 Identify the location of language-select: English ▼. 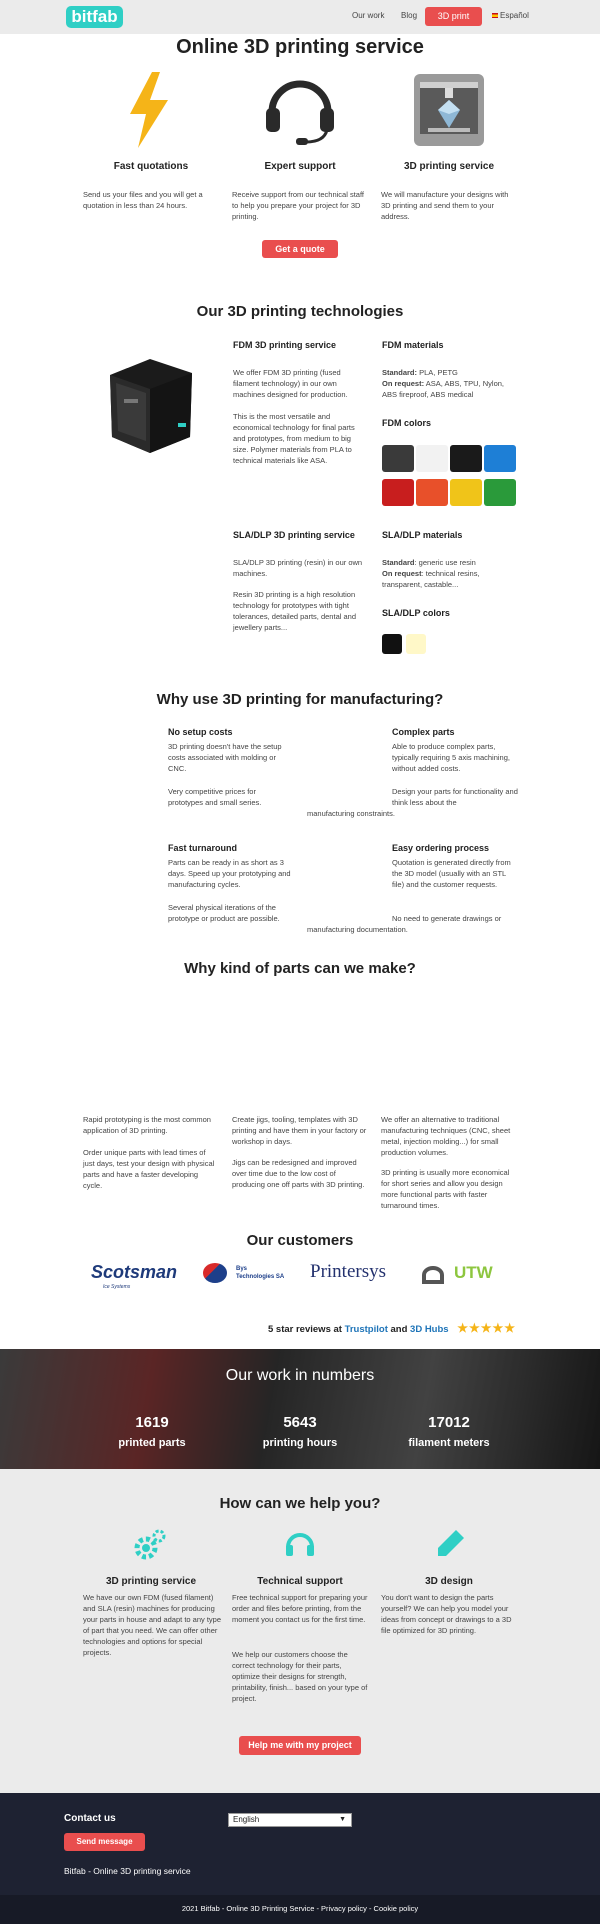
(290, 1820).